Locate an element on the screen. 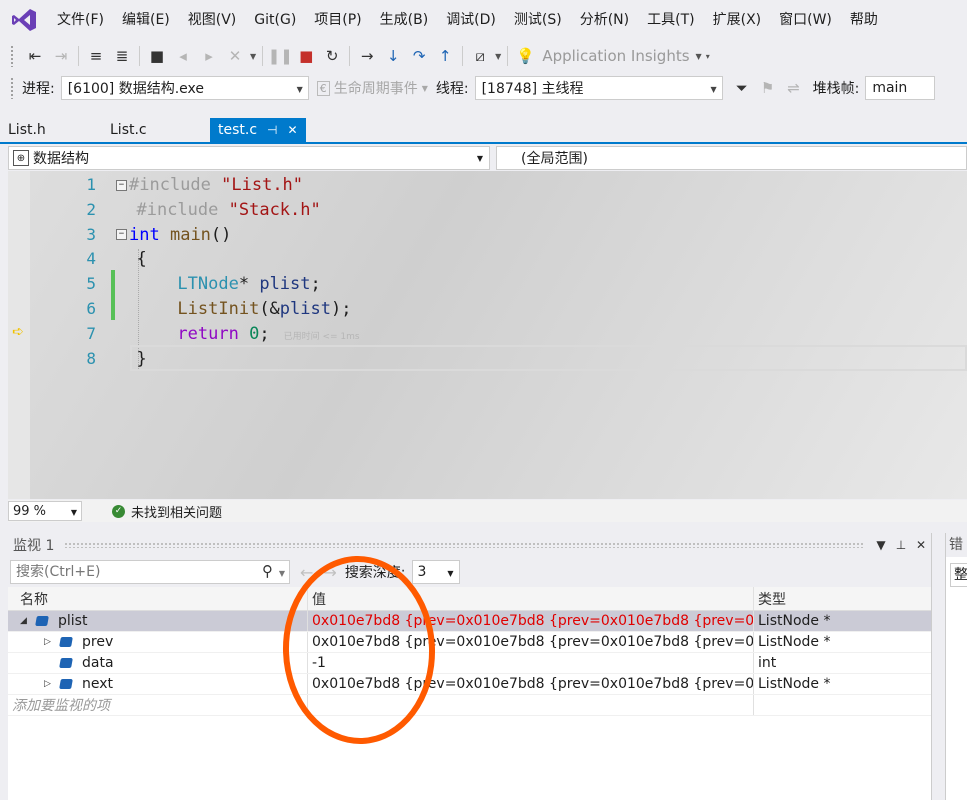  toolbar-separator is located at coordinates (263, 56).